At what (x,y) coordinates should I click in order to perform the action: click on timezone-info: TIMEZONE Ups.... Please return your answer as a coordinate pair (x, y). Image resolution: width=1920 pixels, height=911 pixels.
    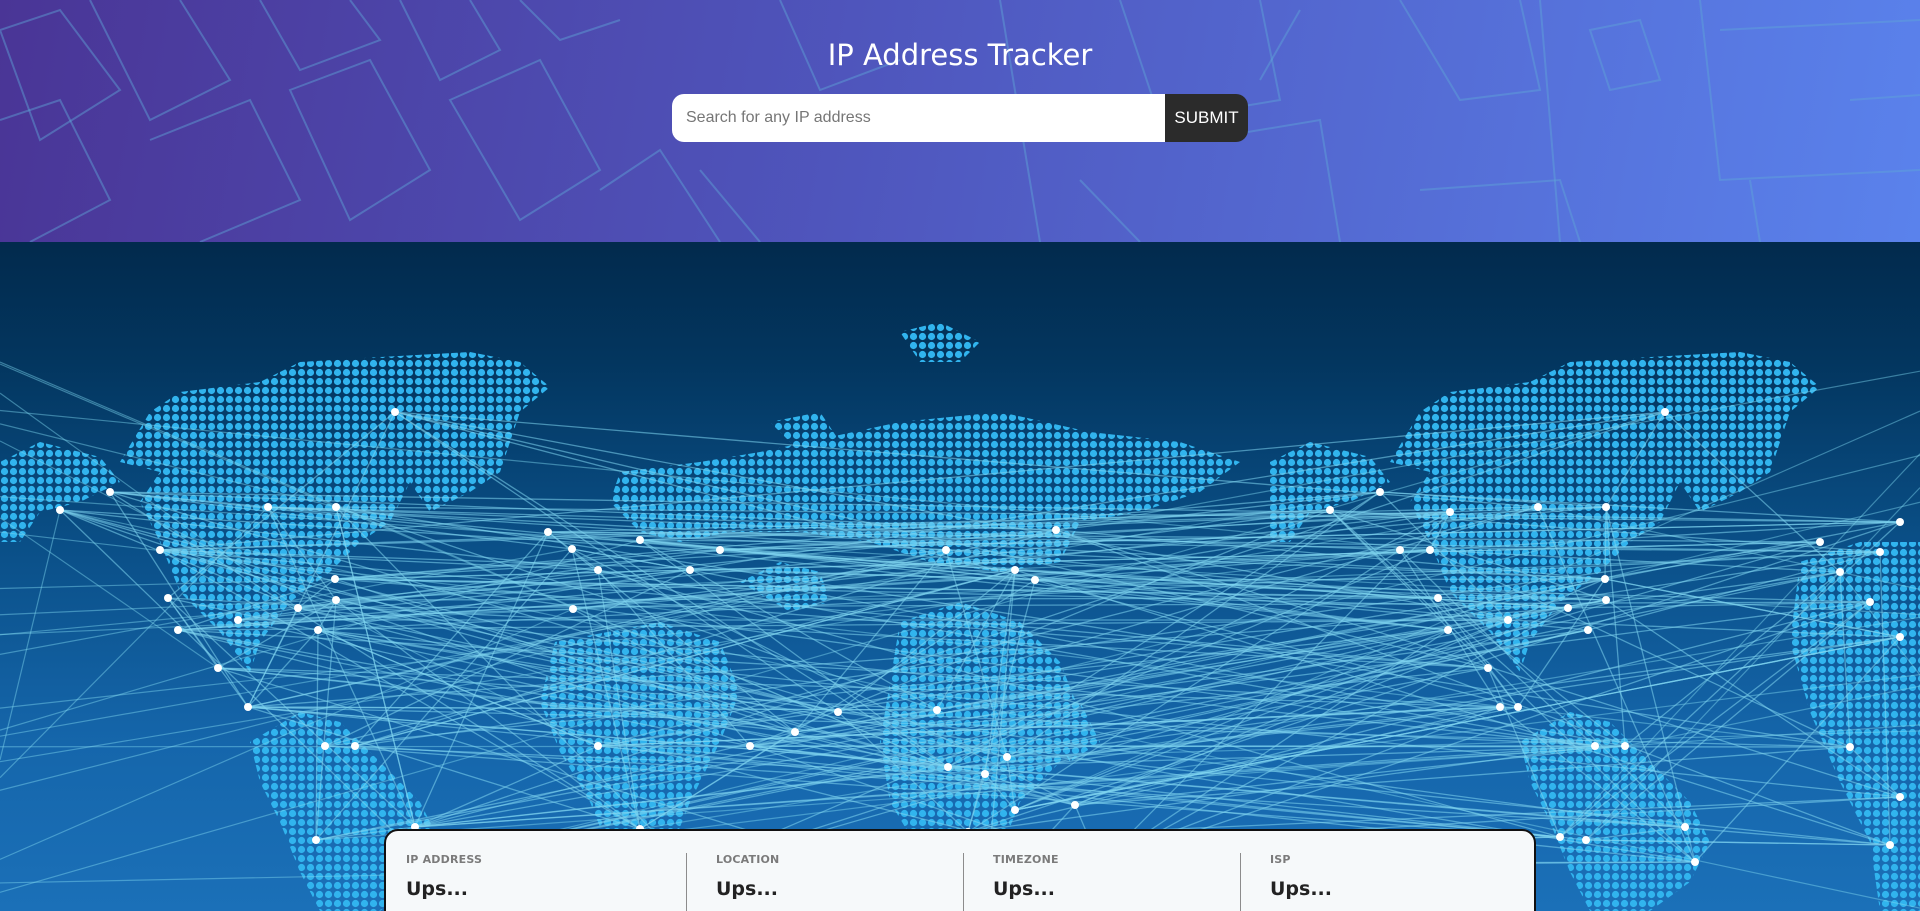
    Looking at the image, I should click on (1101, 882).